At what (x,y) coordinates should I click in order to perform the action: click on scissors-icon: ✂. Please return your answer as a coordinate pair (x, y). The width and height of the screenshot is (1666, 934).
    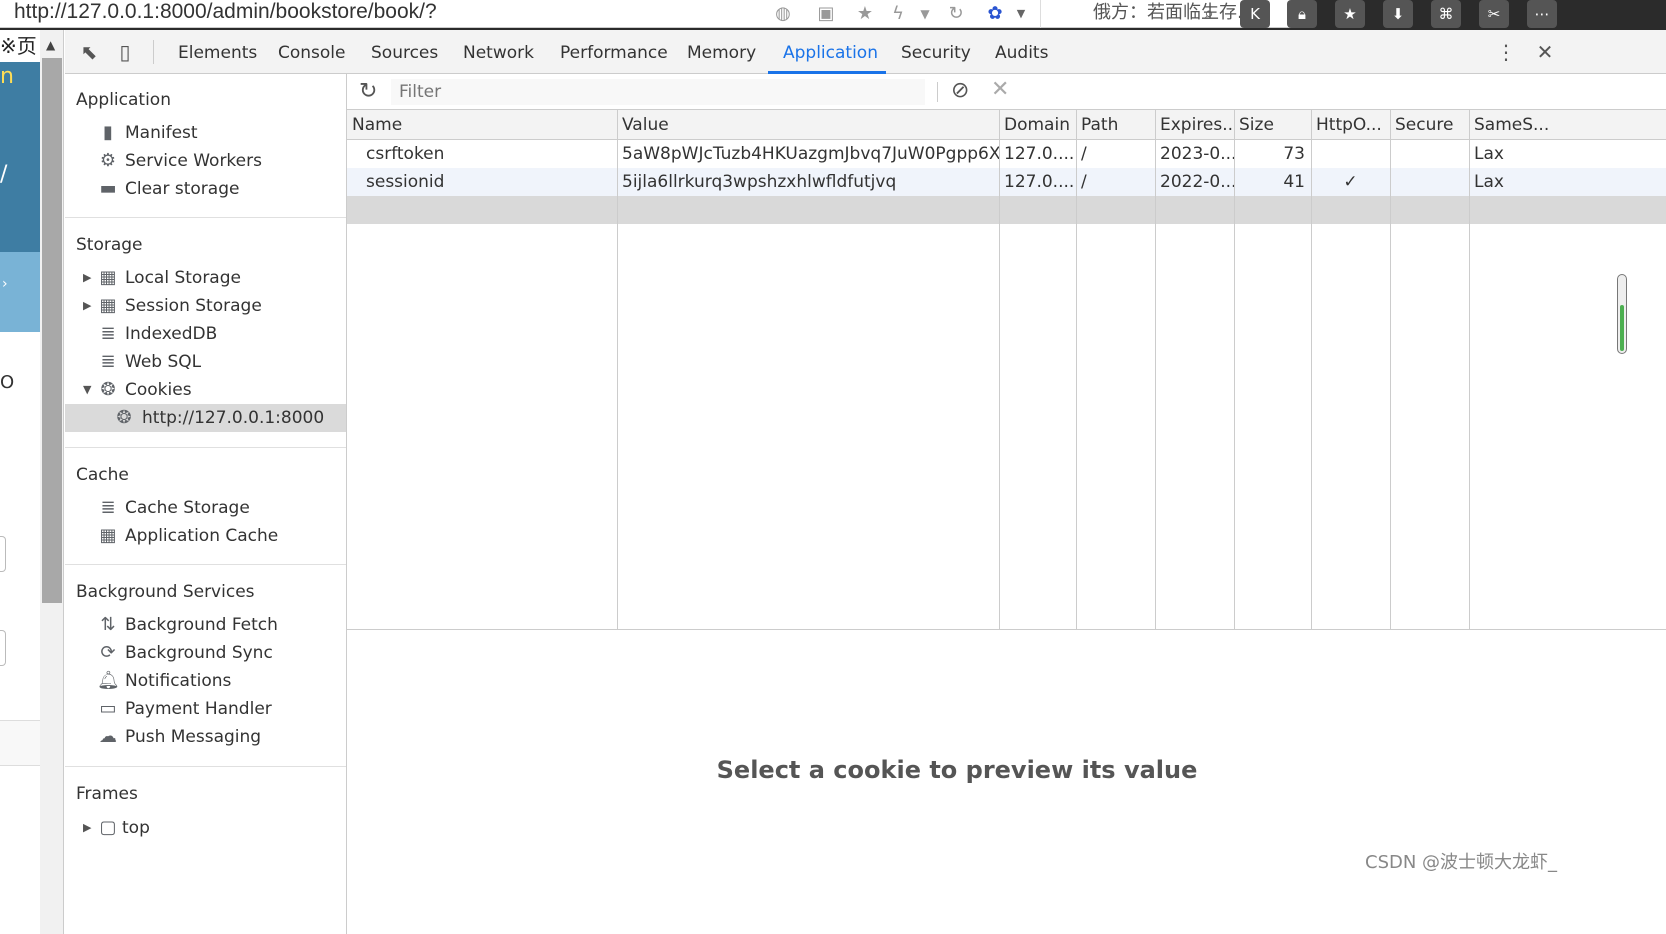
    Looking at the image, I should click on (1494, 14).